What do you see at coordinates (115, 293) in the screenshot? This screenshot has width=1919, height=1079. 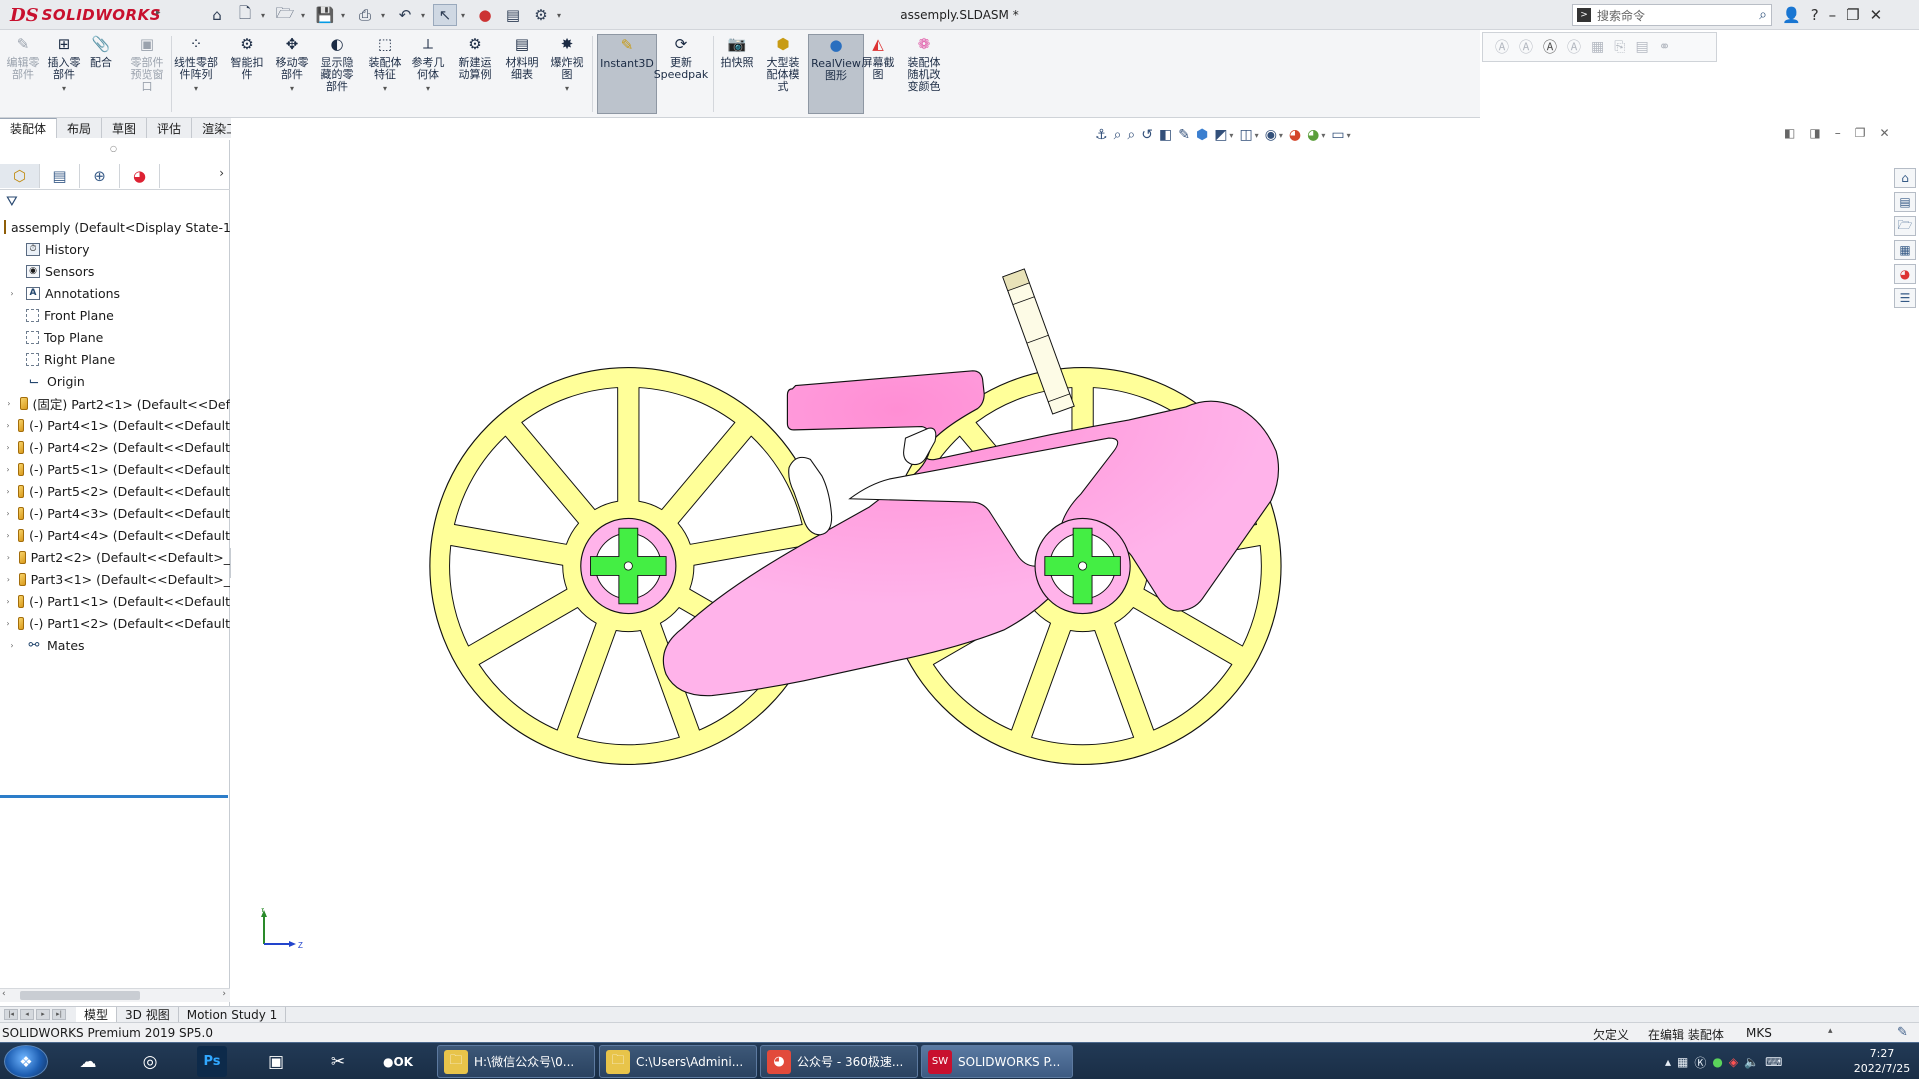 I see `tree-item: › A Annotations` at bounding box center [115, 293].